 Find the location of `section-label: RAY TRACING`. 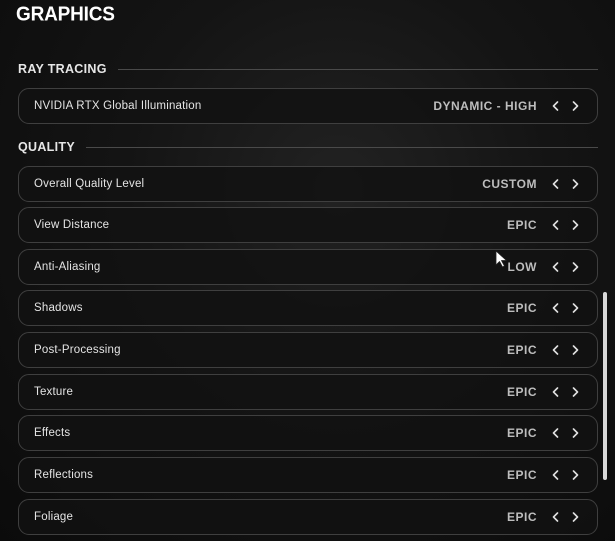

section-label: RAY TRACING is located at coordinates (62, 69).